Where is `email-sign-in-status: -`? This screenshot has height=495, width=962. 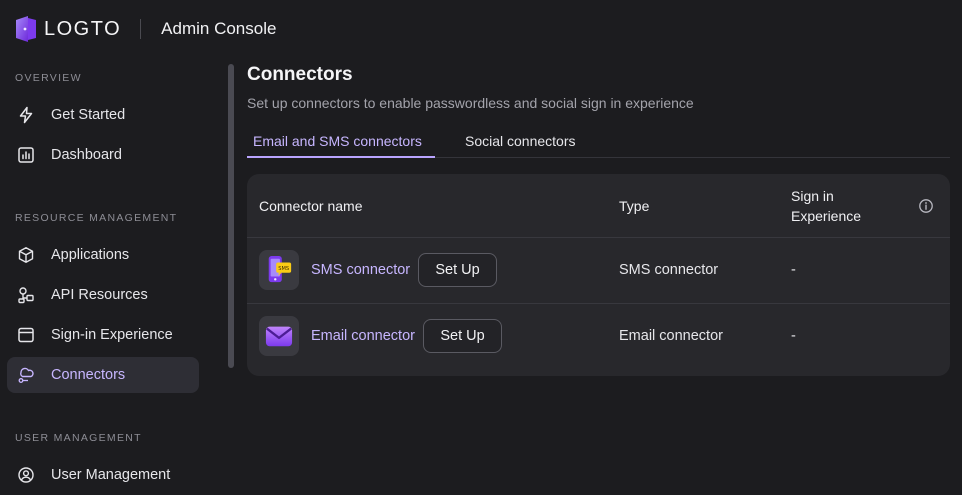
email-sign-in-status: - is located at coordinates (793, 336).